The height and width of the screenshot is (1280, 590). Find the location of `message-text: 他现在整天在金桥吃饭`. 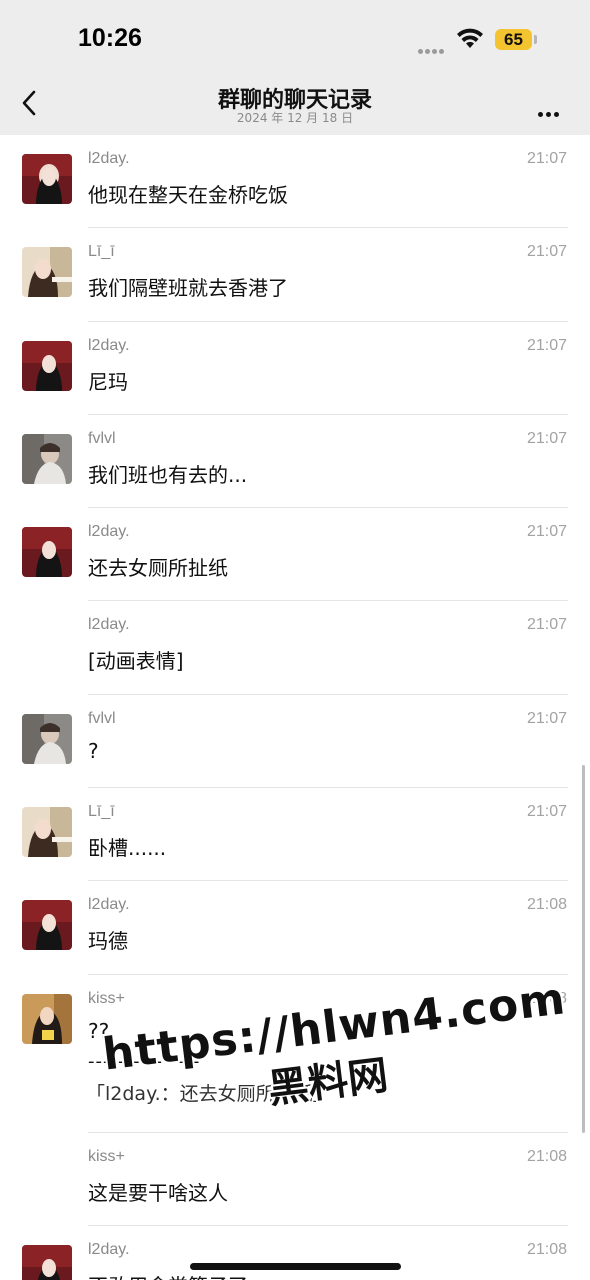

message-text: 他现在整天在金桥吃饭 is located at coordinates (188, 195).